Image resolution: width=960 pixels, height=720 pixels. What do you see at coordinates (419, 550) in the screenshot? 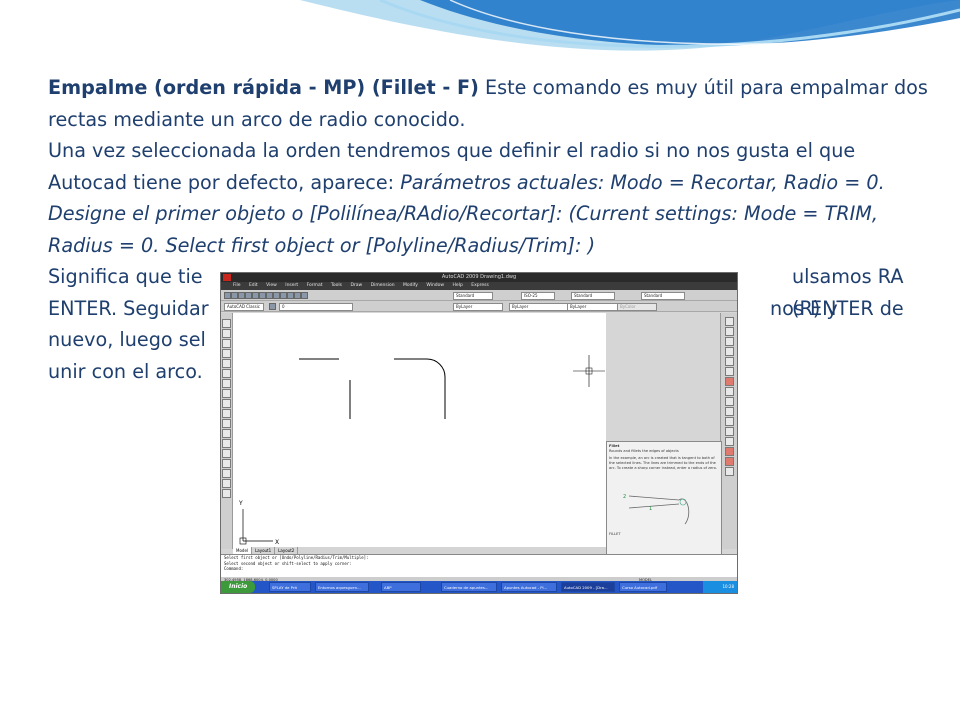
I see `layout-tabs: Model Layout1 Layout2` at bounding box center [419, 550].